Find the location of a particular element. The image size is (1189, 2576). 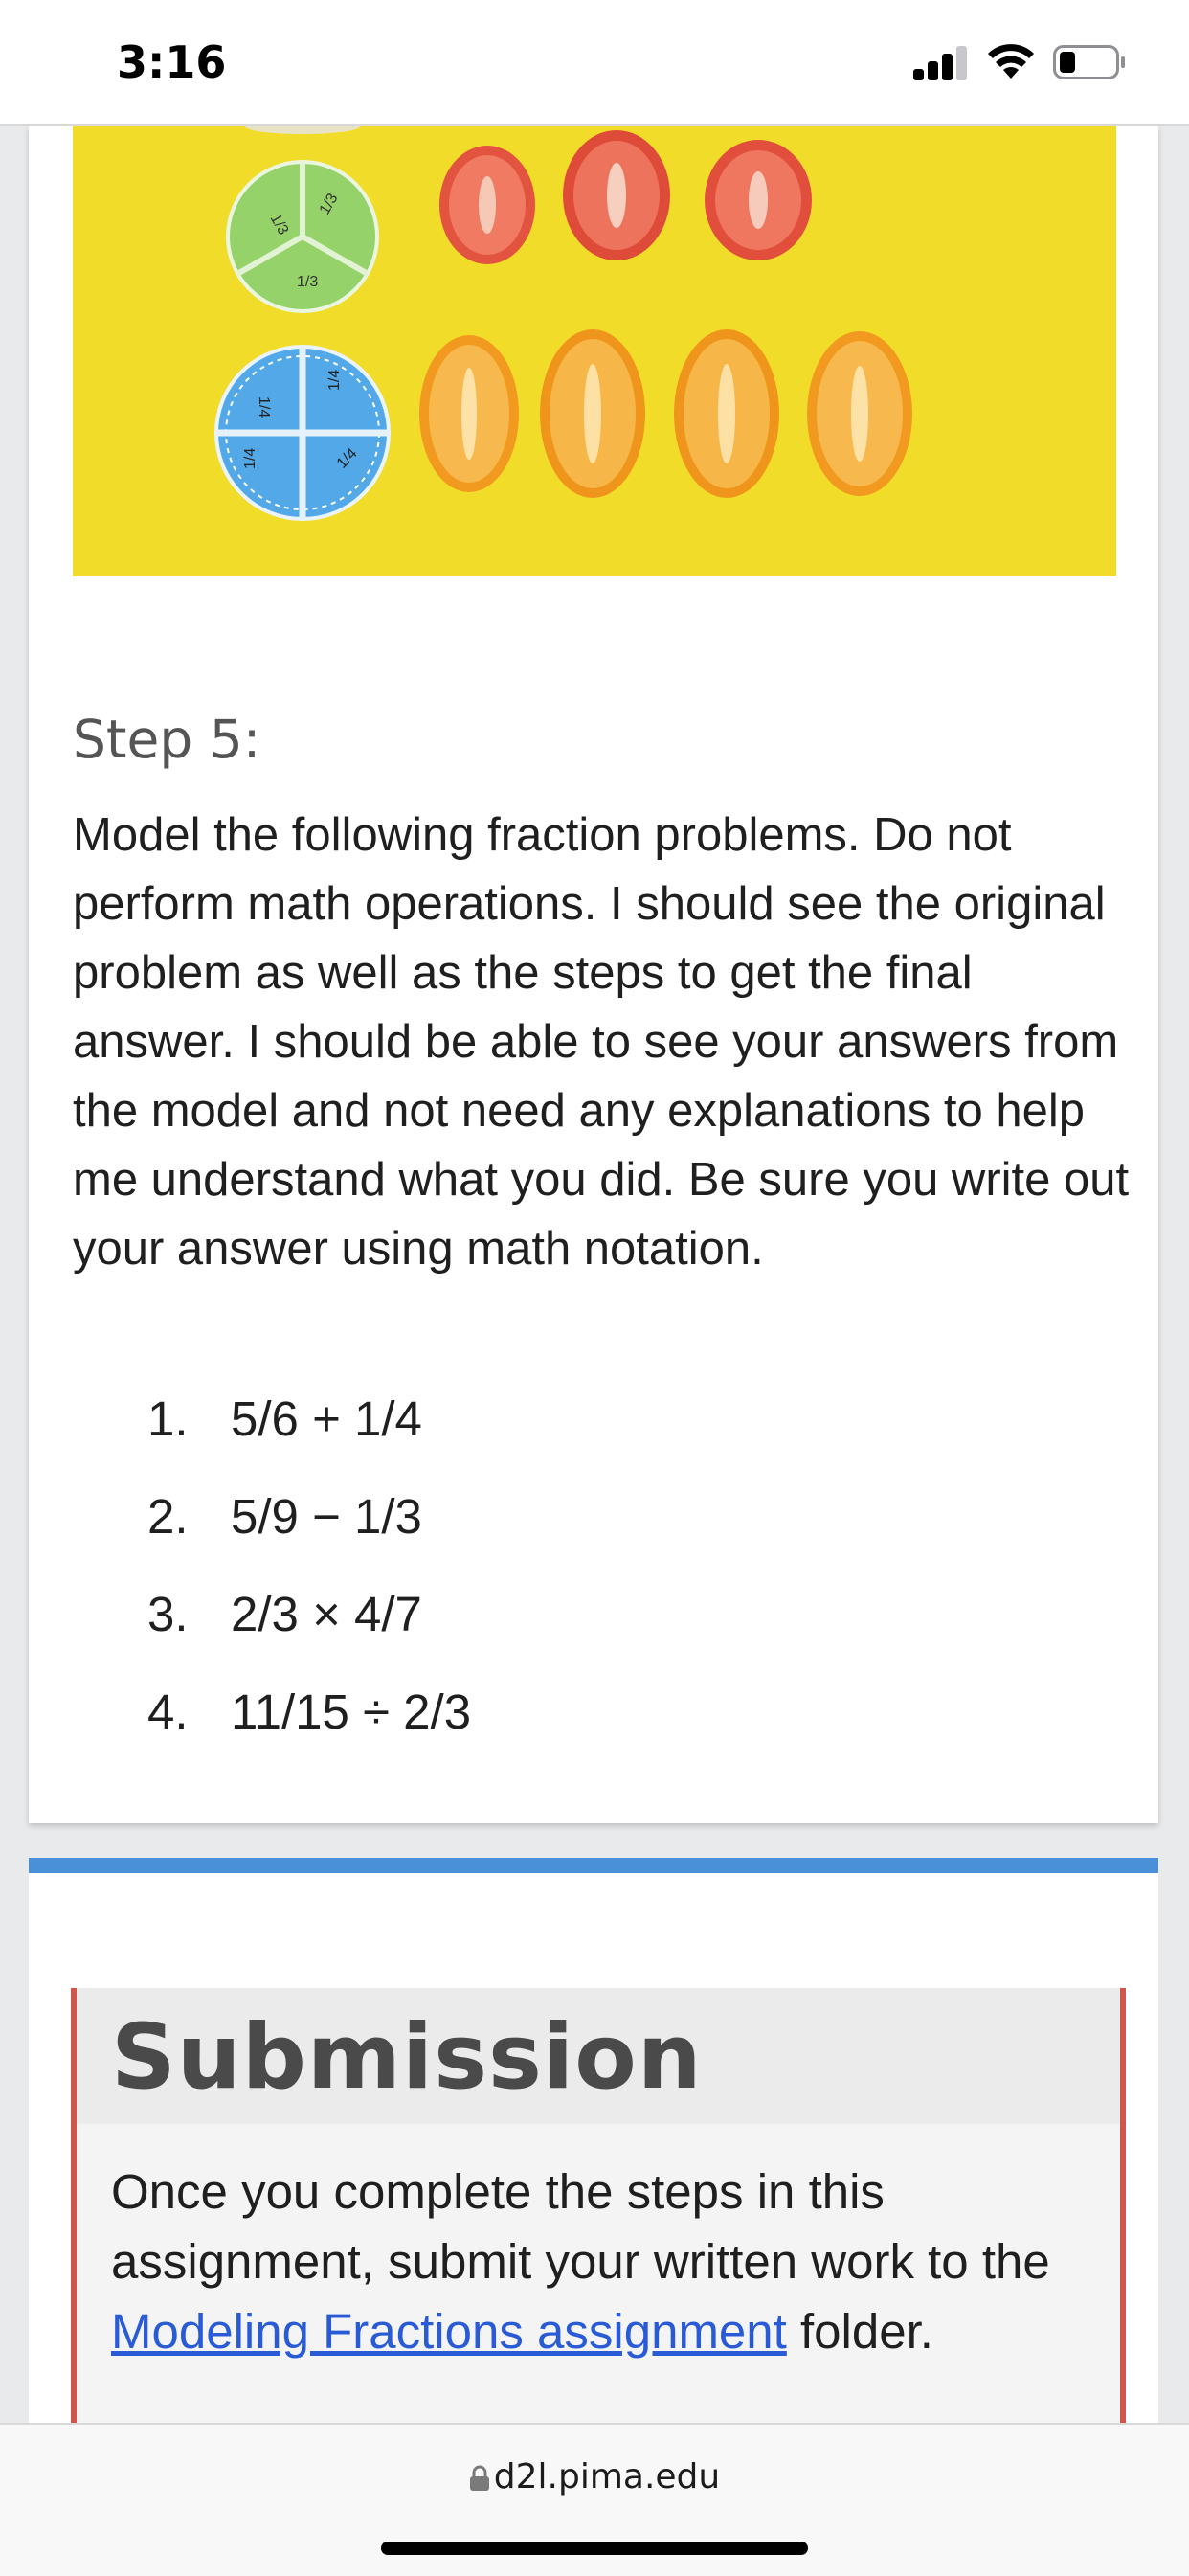

list-item: 4. 11/15 ÷ 2/3 is located at coordinates (551, 1732).